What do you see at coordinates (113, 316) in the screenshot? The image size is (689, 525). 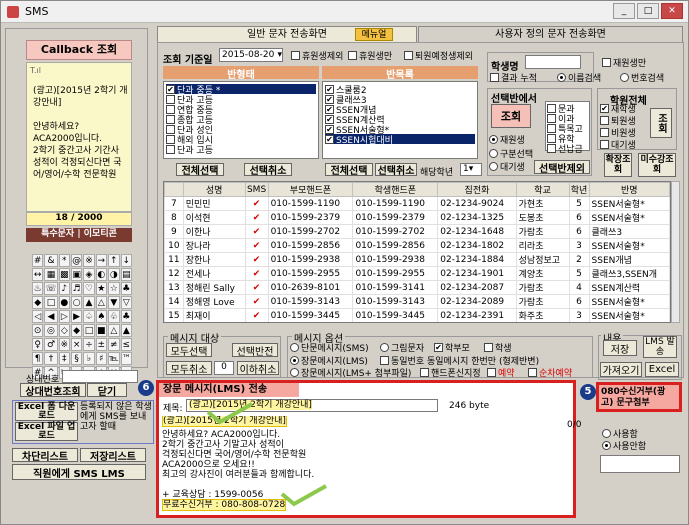 I see `symbol-key: ♧` at bounding box center [113, 316].